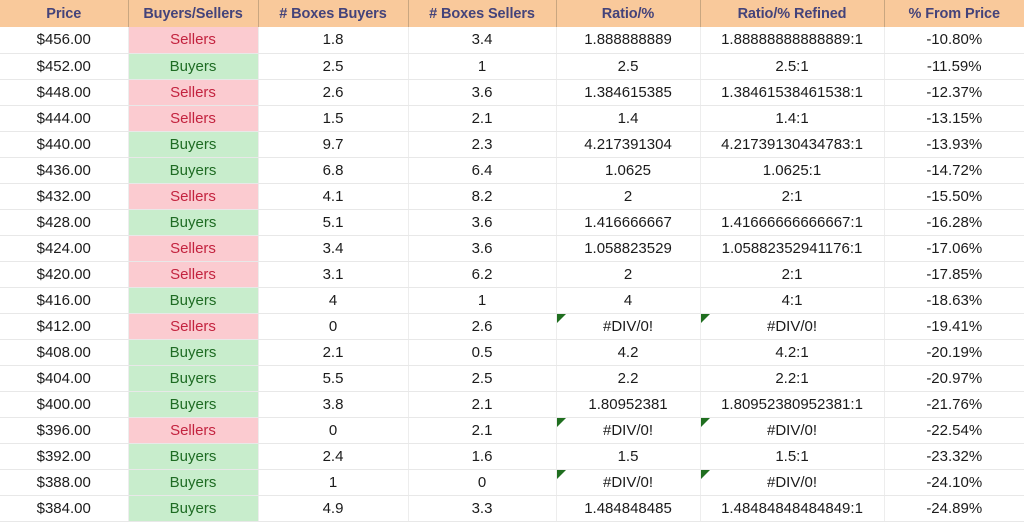 The width and height of the screenshot is (1024, 522). I want to click on cell-ratio: 2.5, so click(628, 66).